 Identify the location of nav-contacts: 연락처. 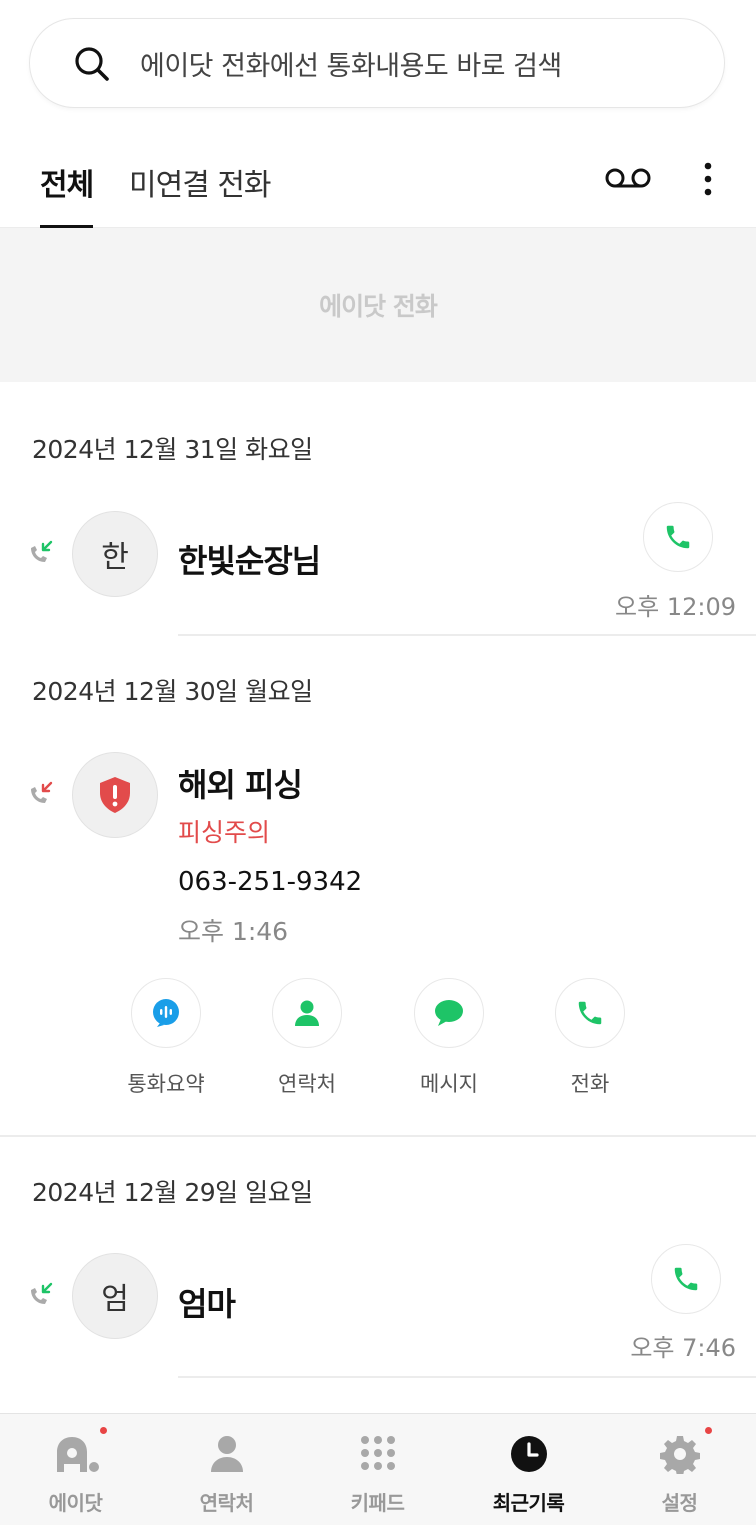
(226, 1470).